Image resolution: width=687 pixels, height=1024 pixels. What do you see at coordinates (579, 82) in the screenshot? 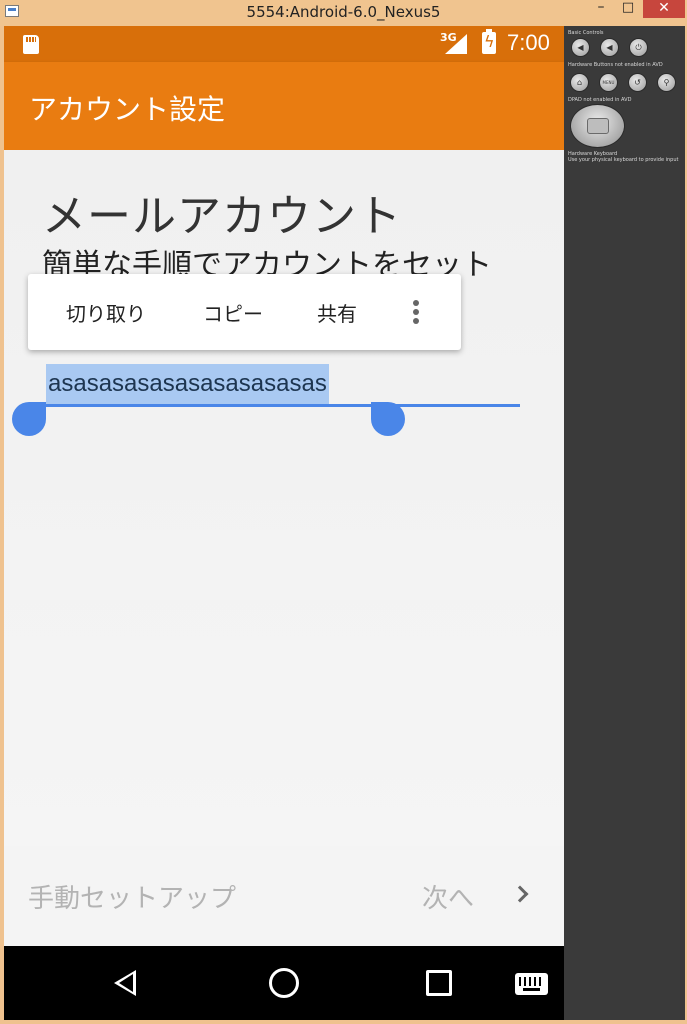
I see `home-hw-button: ⌂` at bounding box center [579, 82].